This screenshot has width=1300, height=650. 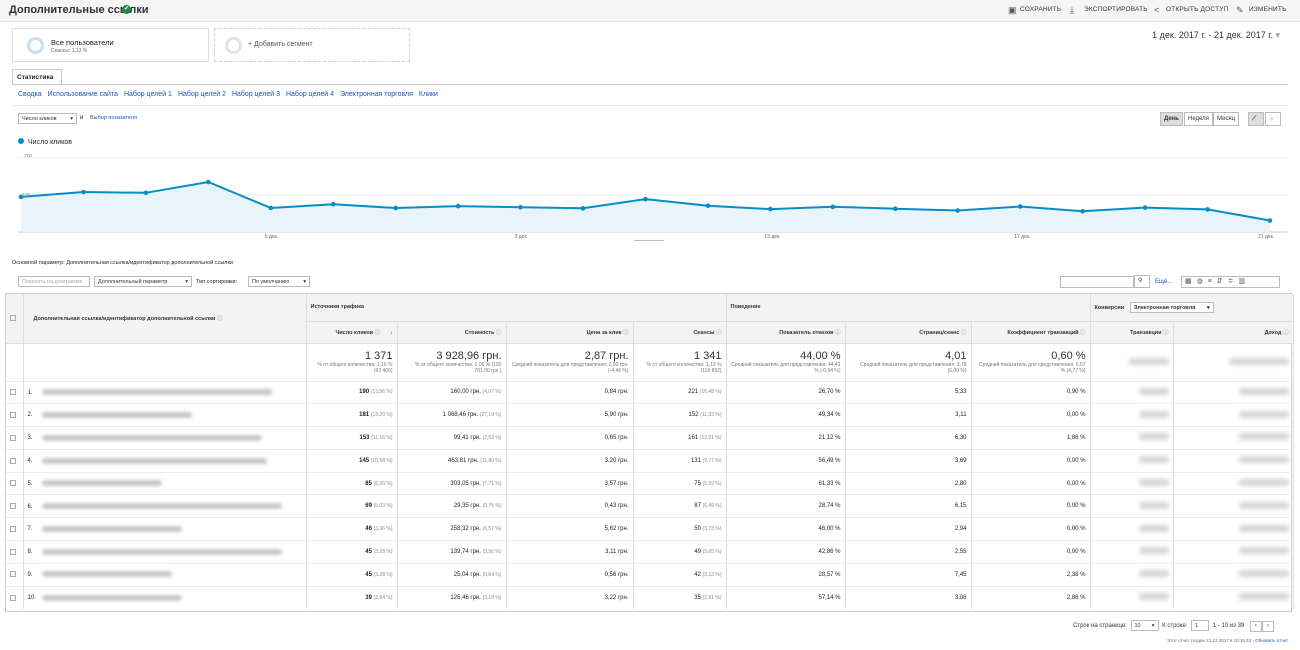 I want to click on search-icon: ⚲, so click(x=1142, y=281).